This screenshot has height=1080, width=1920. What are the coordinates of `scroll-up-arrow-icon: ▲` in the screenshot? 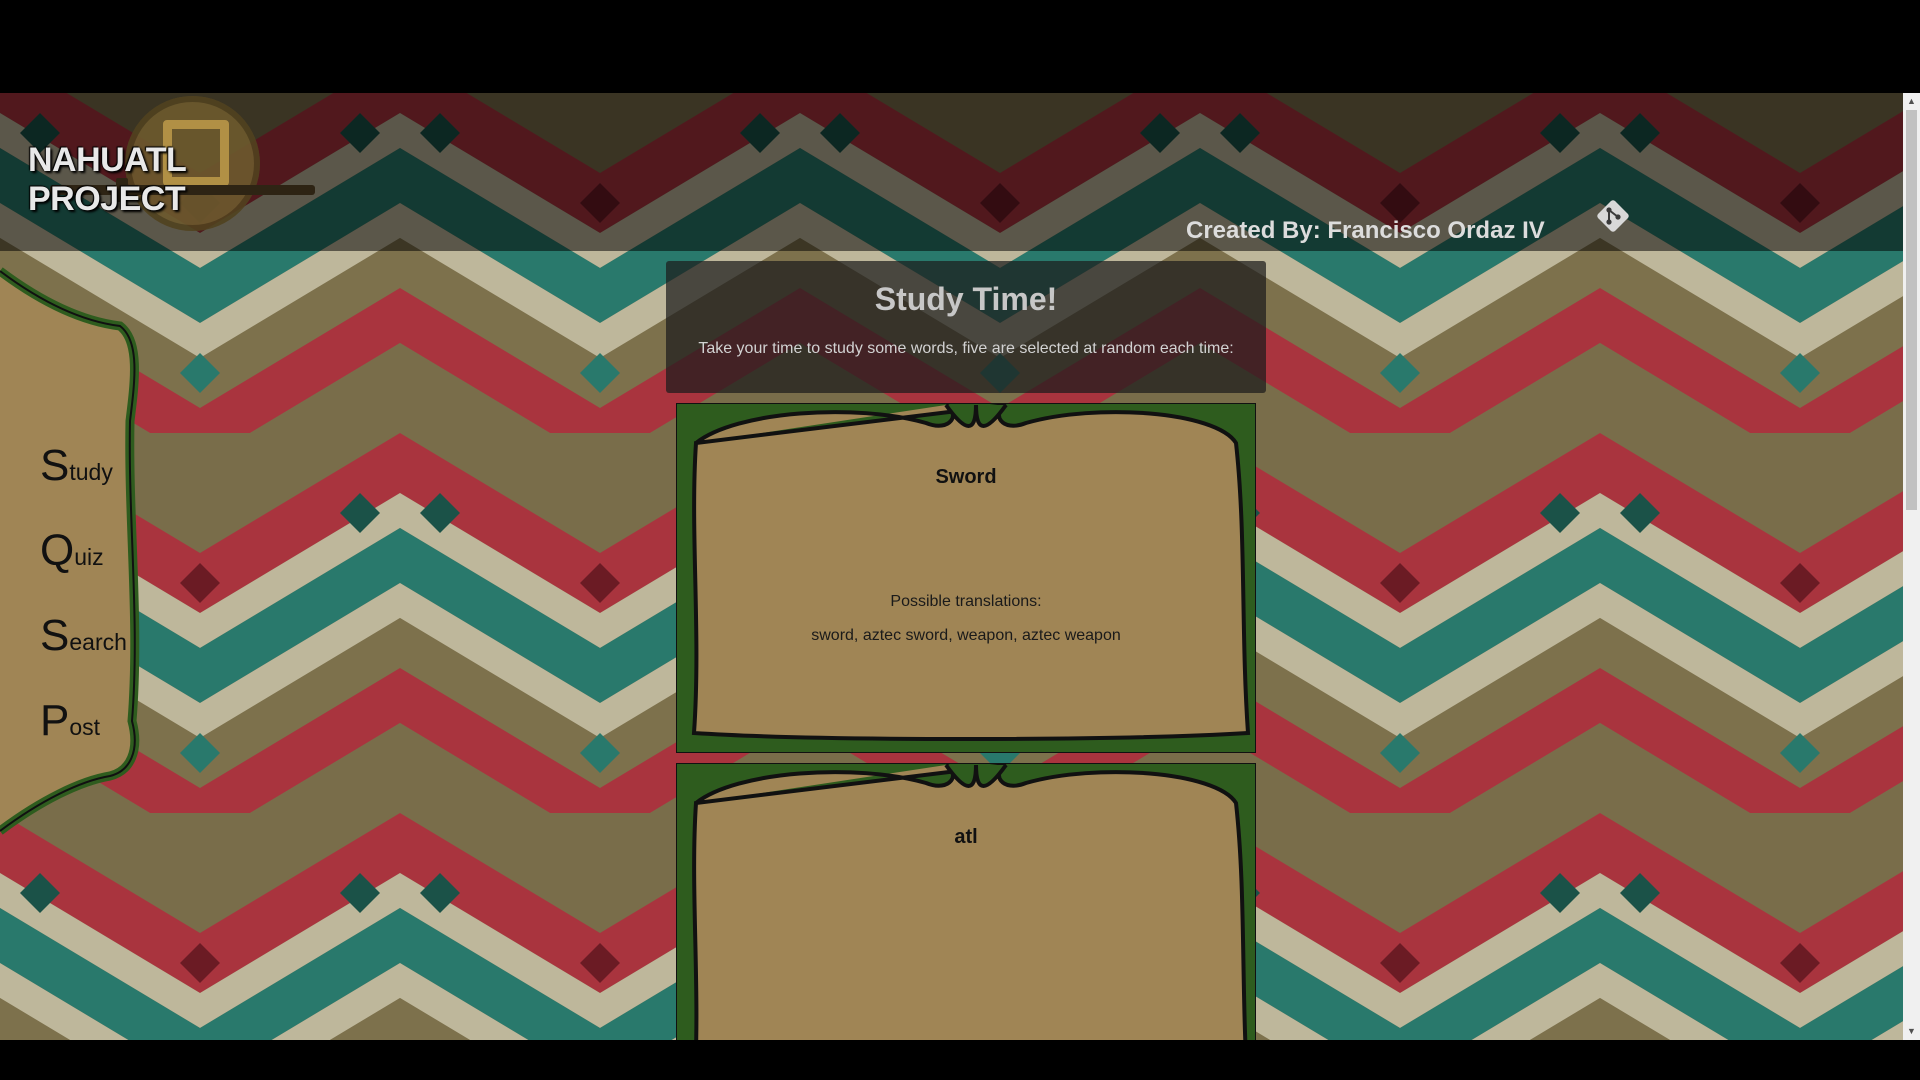 It's located at (1911, 101).